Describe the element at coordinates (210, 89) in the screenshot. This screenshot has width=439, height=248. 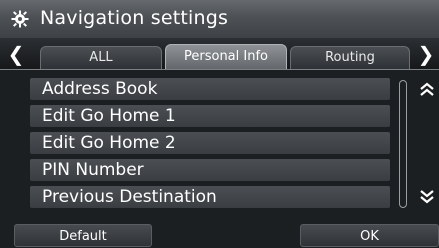
I see `list-item-address-book: Address Book` at that location.